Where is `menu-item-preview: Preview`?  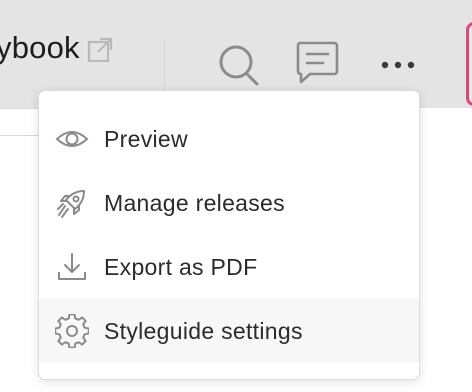 menu-item-preview: Preview is located at coordinates (229, 139).